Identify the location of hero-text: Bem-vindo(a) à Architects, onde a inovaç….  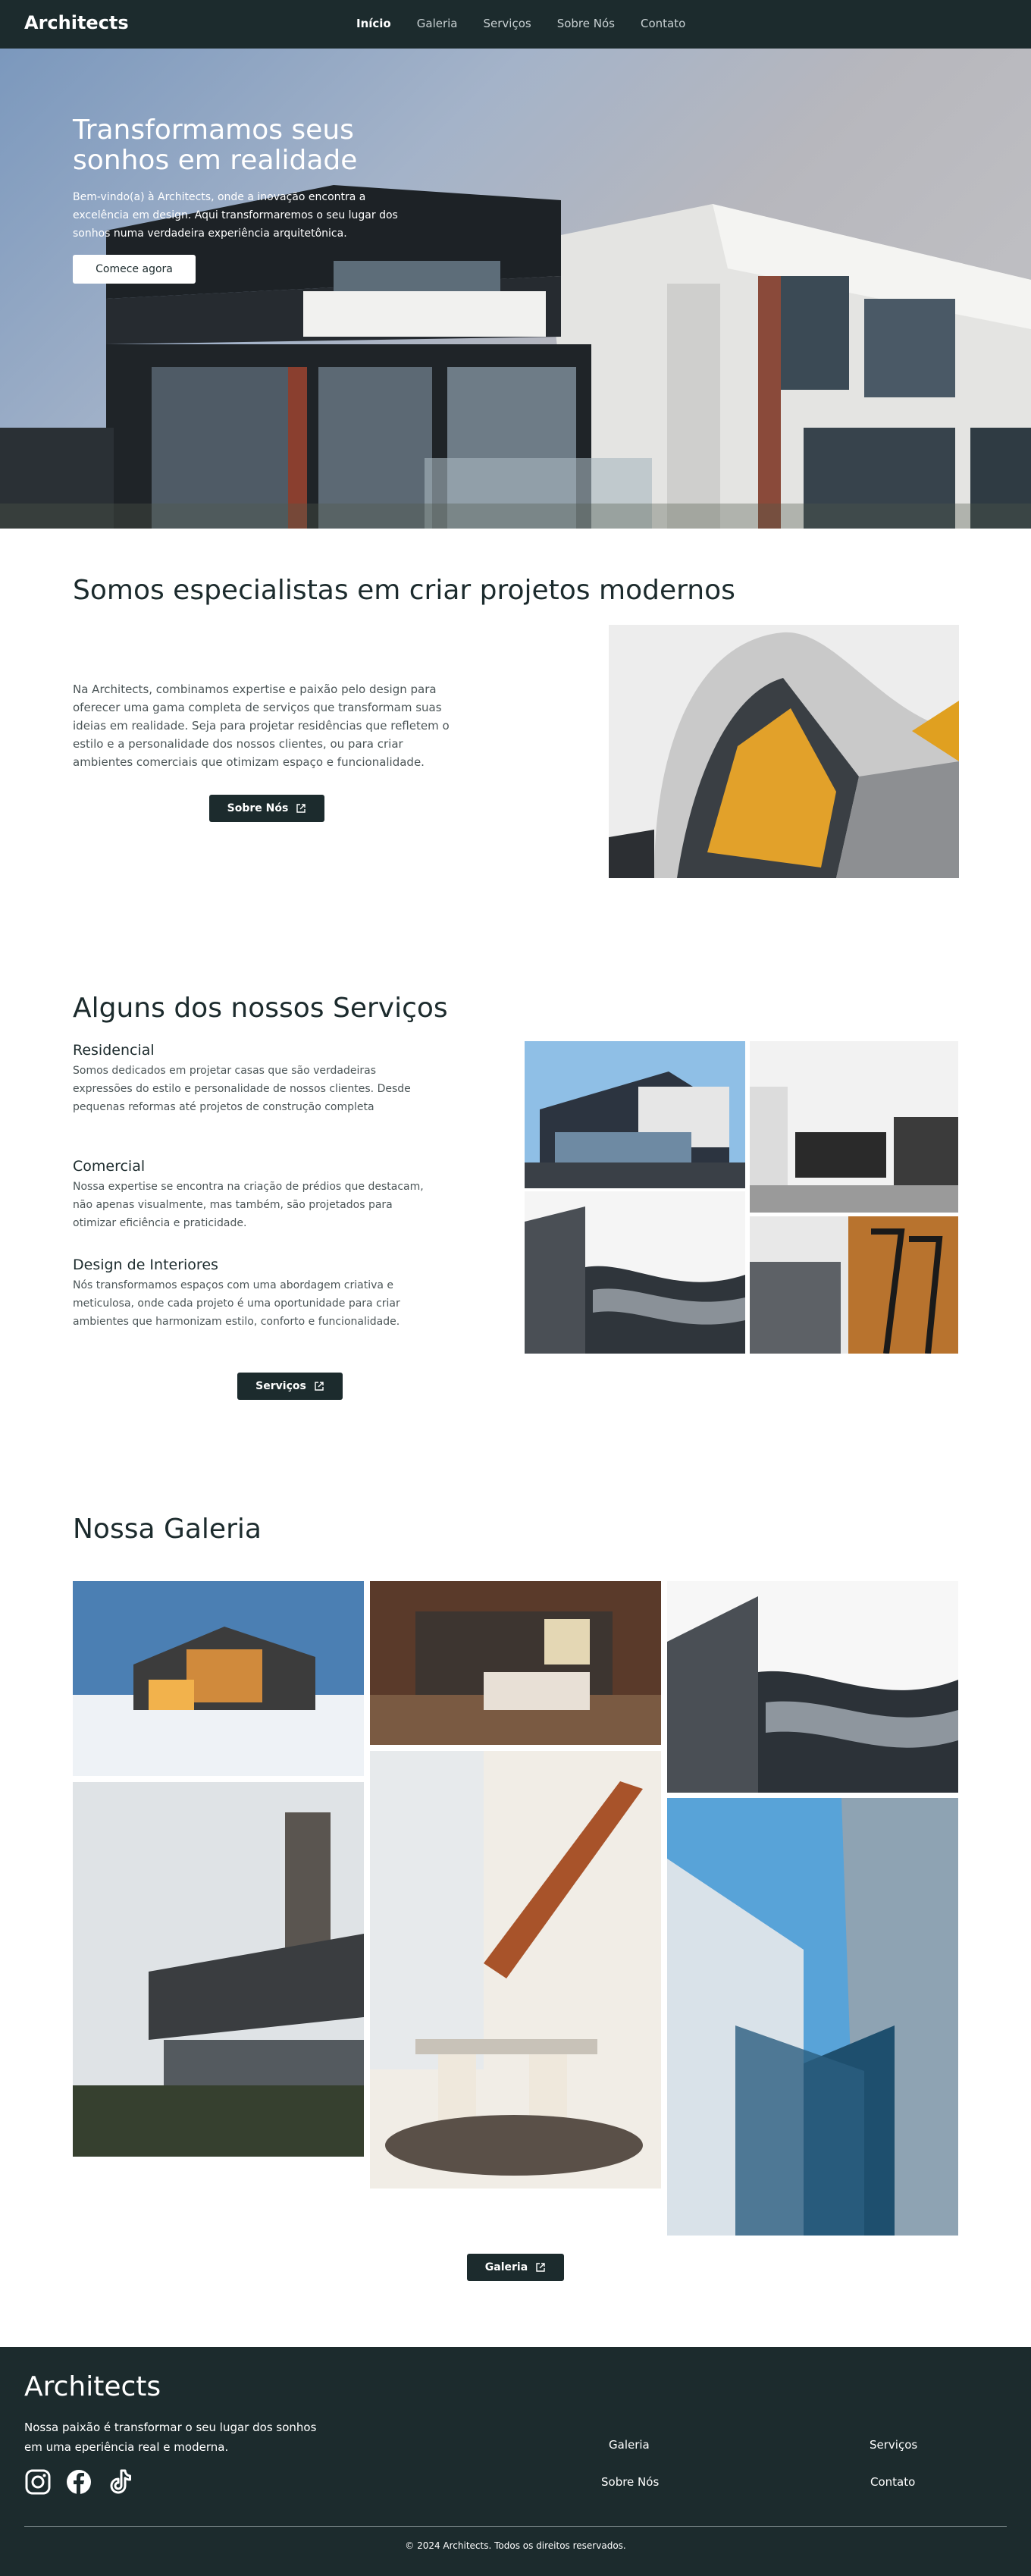
(235, 215).